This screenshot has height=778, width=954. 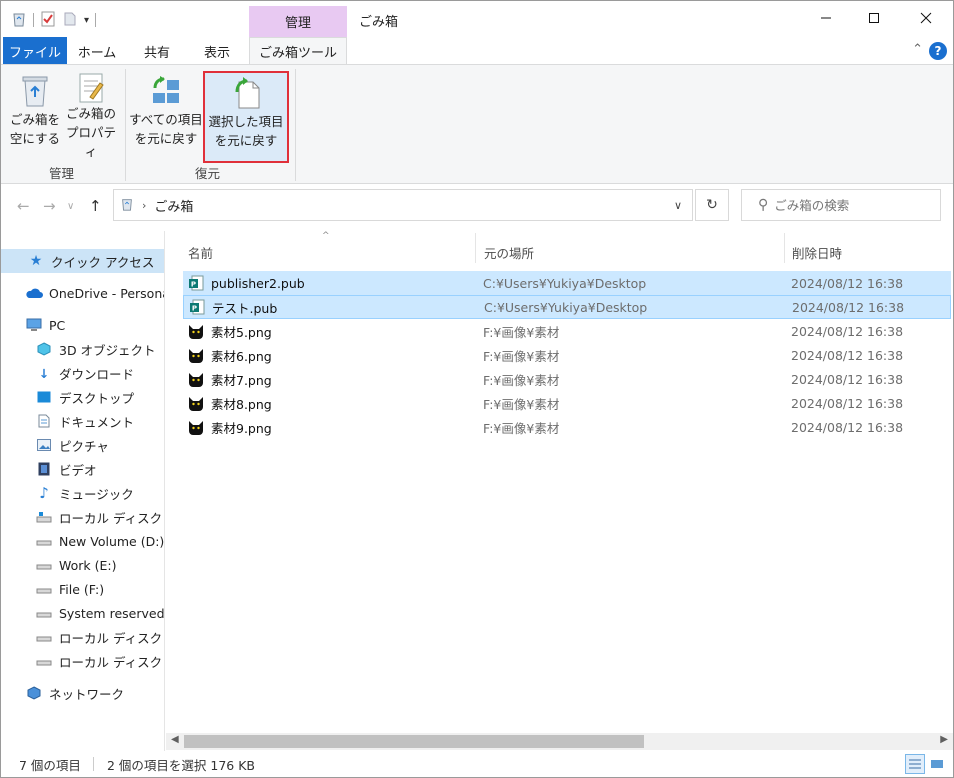 I want to click on nav-label: Work (E:), so click(x=88, y=565).